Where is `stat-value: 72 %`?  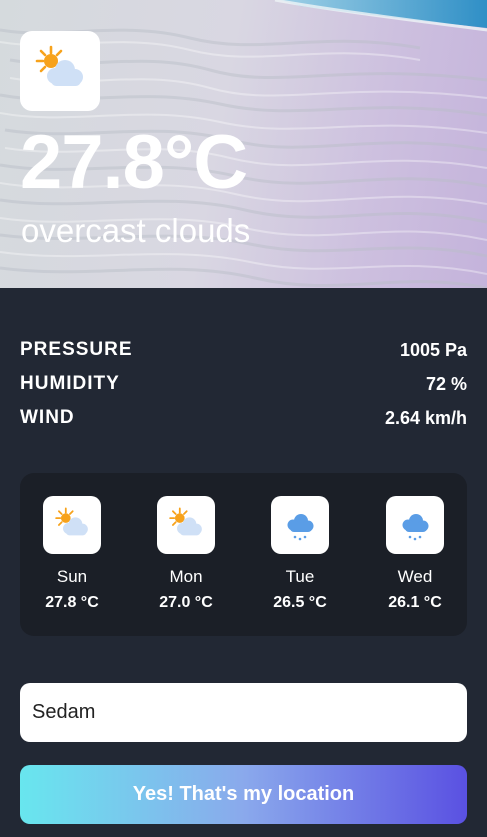
stat-value: 72 % is located at coordinates (446, 383).